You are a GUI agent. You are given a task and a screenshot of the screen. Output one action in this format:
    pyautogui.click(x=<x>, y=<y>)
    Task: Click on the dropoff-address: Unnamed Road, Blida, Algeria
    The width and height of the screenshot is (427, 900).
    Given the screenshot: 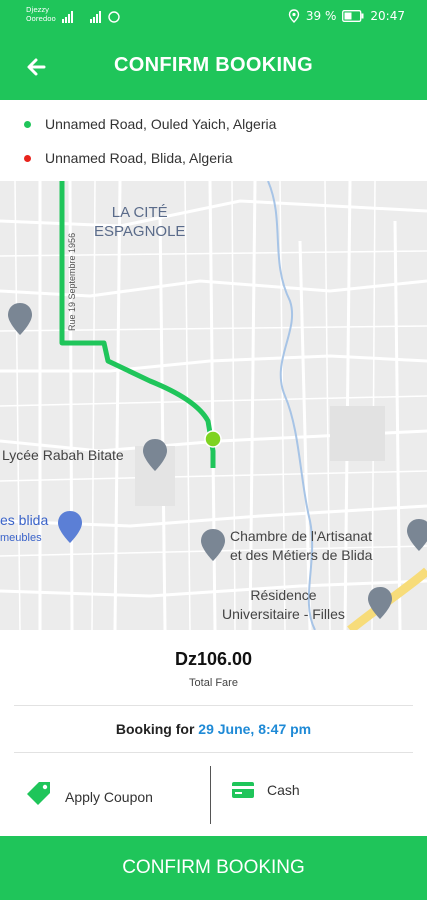 What is the action you would take?
    pyautogui.click(x=139, y=158)
    